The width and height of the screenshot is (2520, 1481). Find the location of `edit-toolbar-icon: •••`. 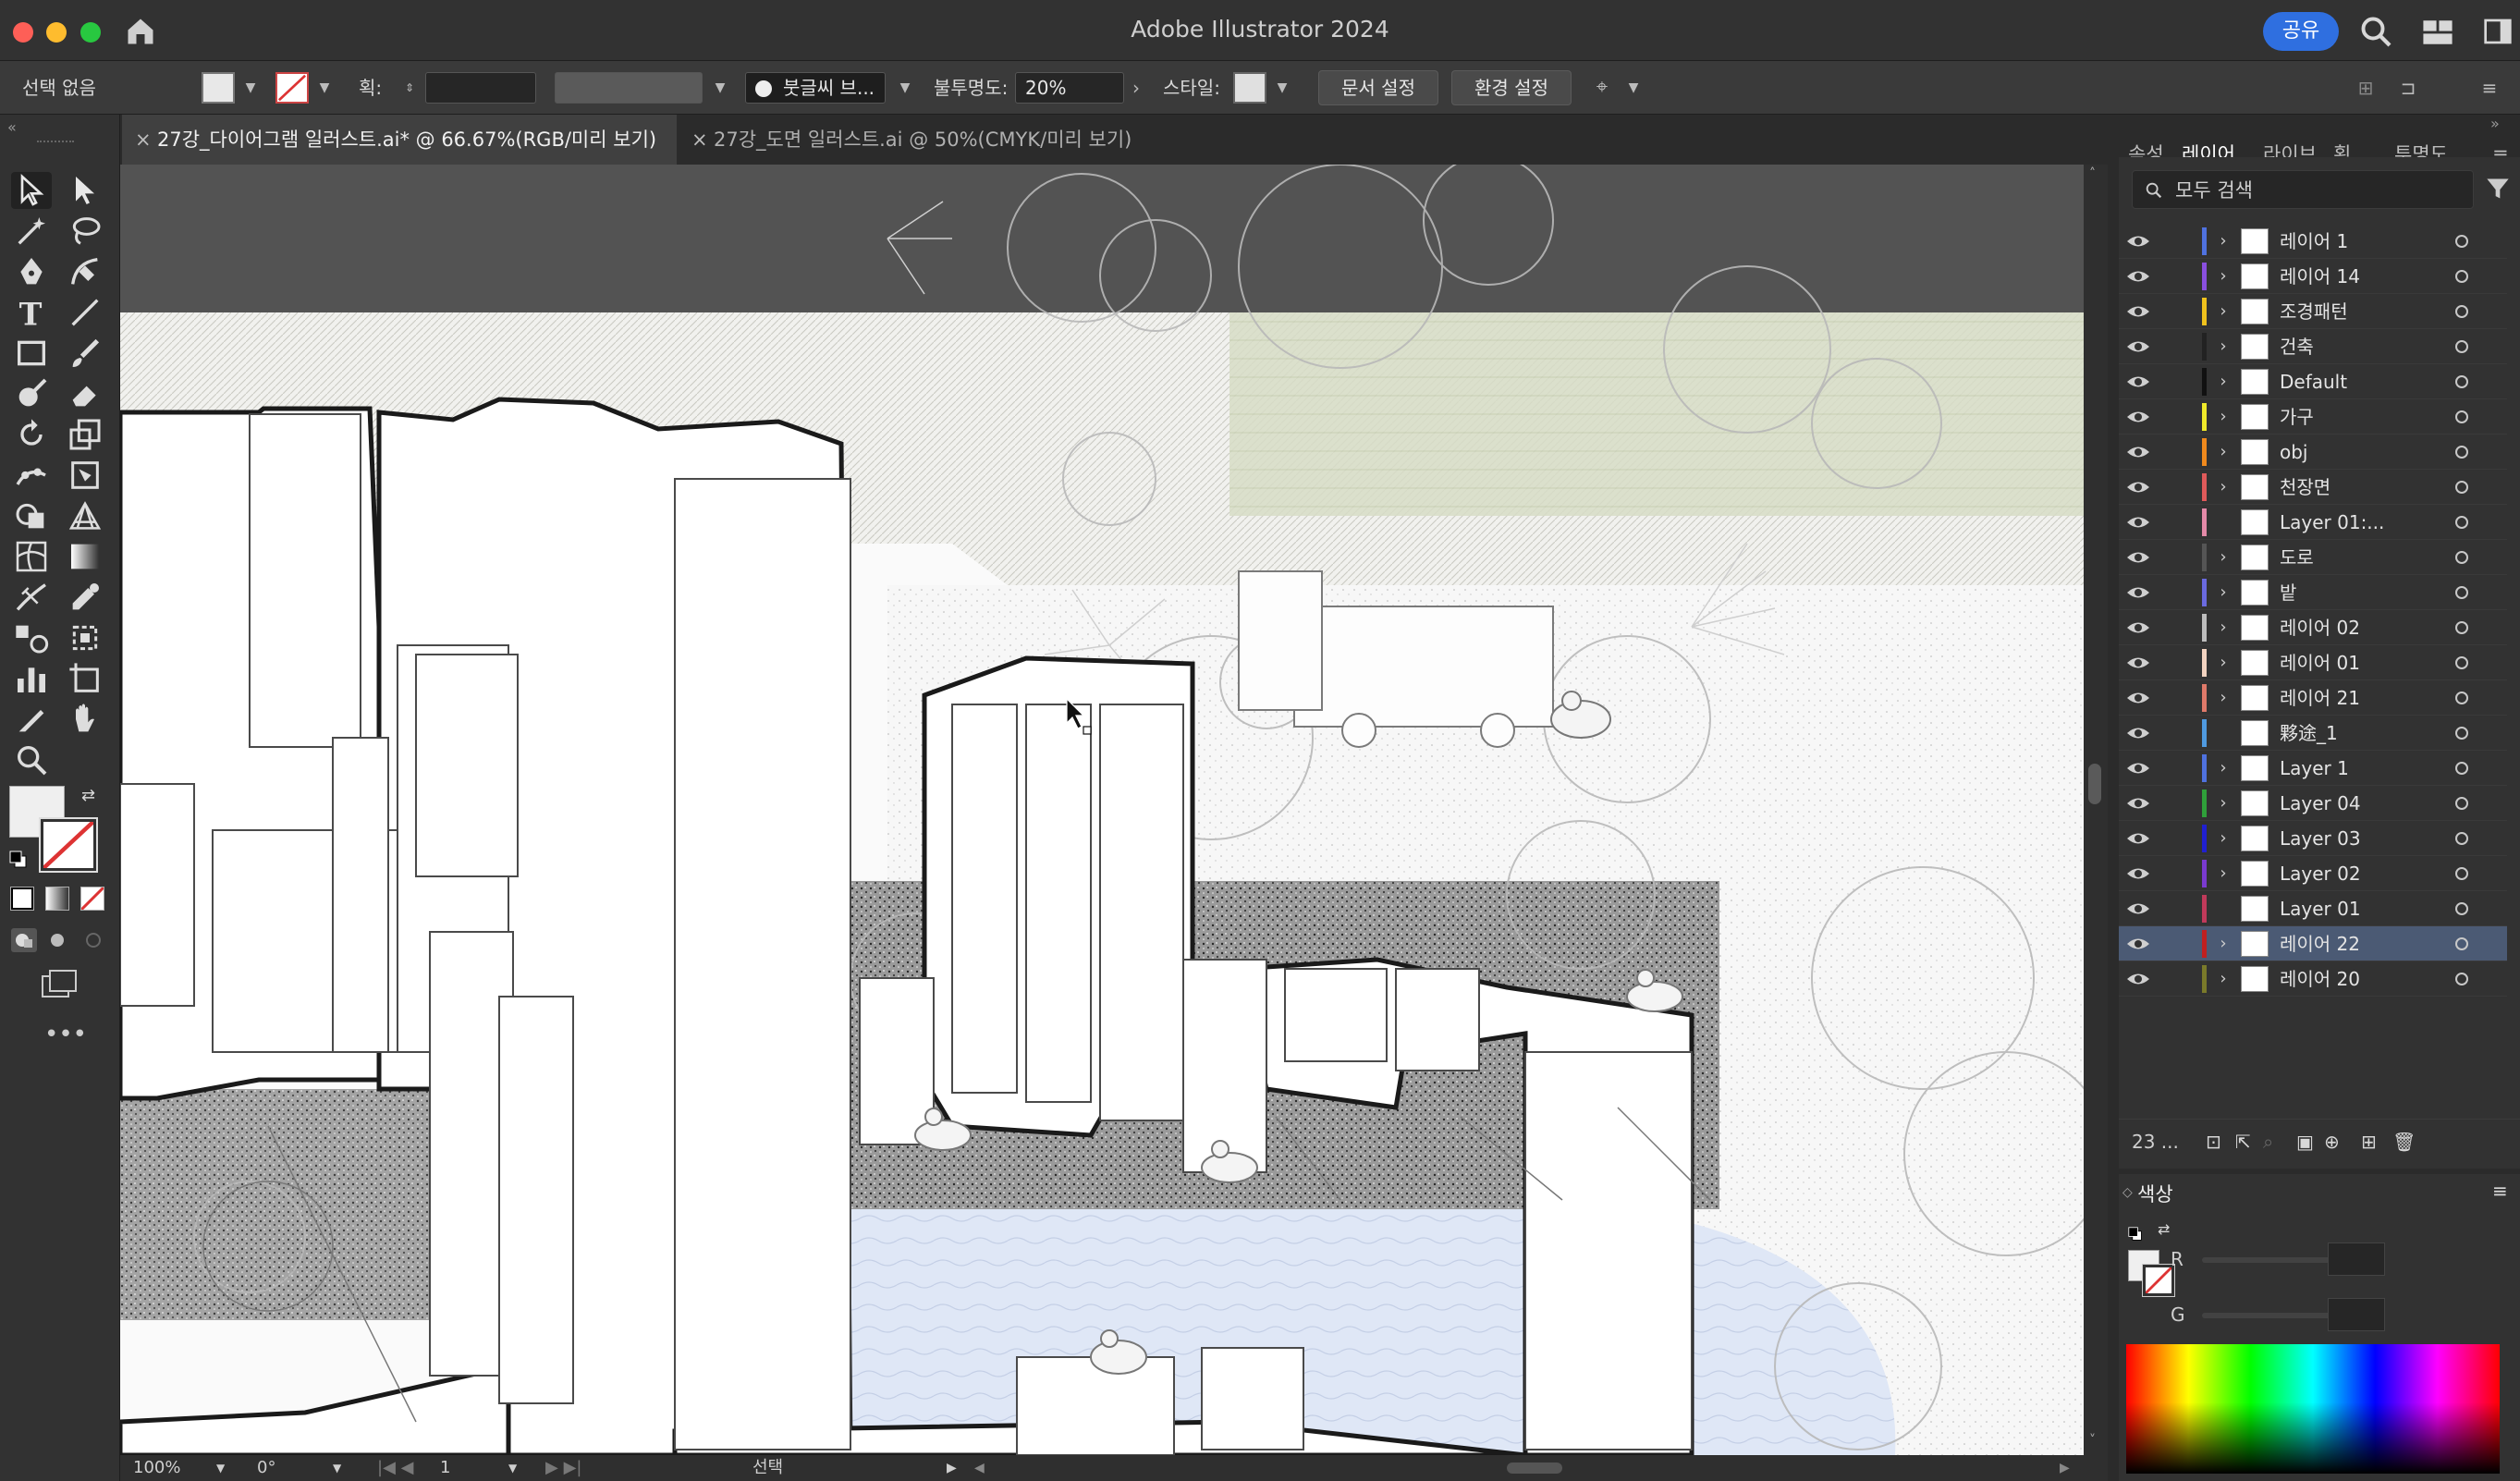

edit-toolbar-icon: ••• is located at coordinates (65, 1034).